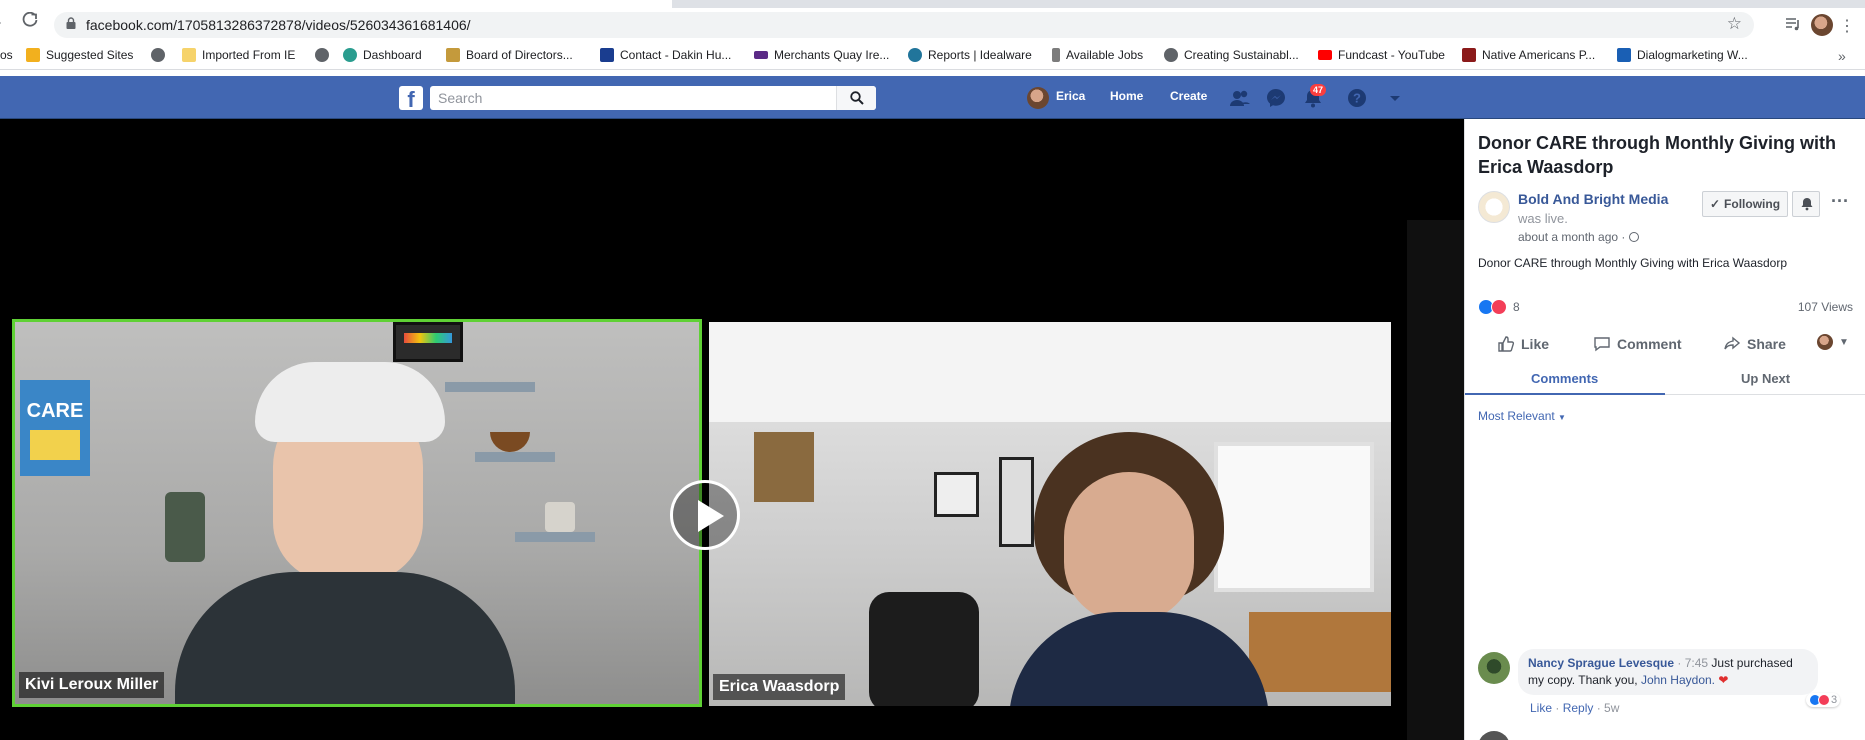 Image resolution: width=1865 pixels, height=740 pixels. What do you see at coordinates (1395, 98) in the screenshot?
I see `account-menu-chevron-icon` at bounding box center [1395, 98].